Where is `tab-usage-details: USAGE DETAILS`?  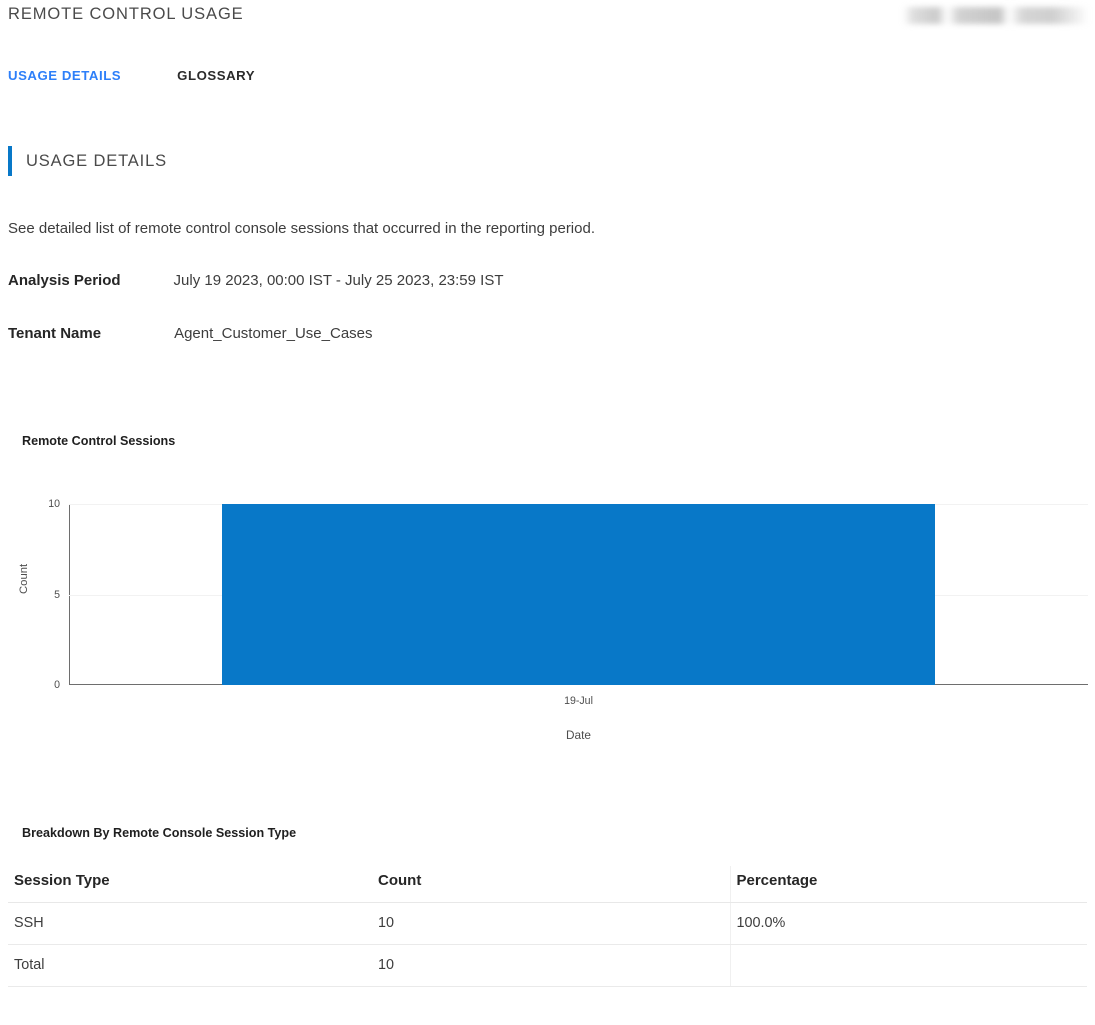
tab-usage-details: USAGE DETAILS is located at coordinates (64, 75).